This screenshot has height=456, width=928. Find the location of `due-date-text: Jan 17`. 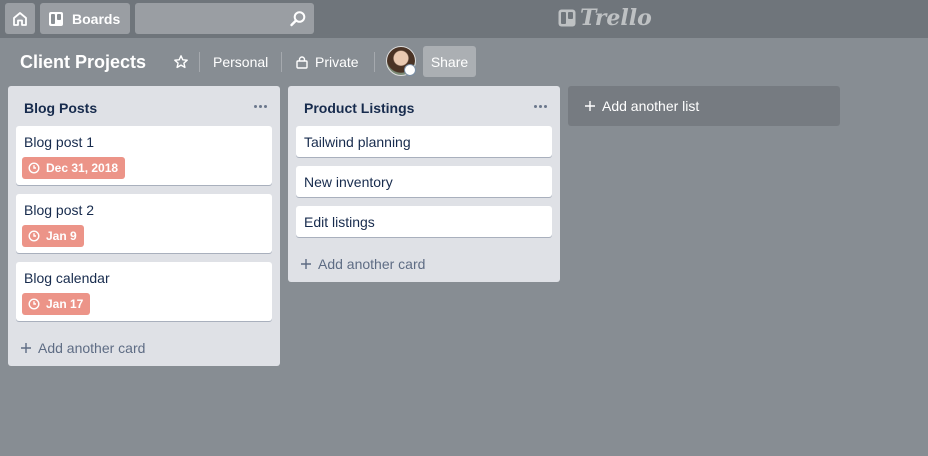

due-date-text: Jan 17 is located at coordinates (65, 304).